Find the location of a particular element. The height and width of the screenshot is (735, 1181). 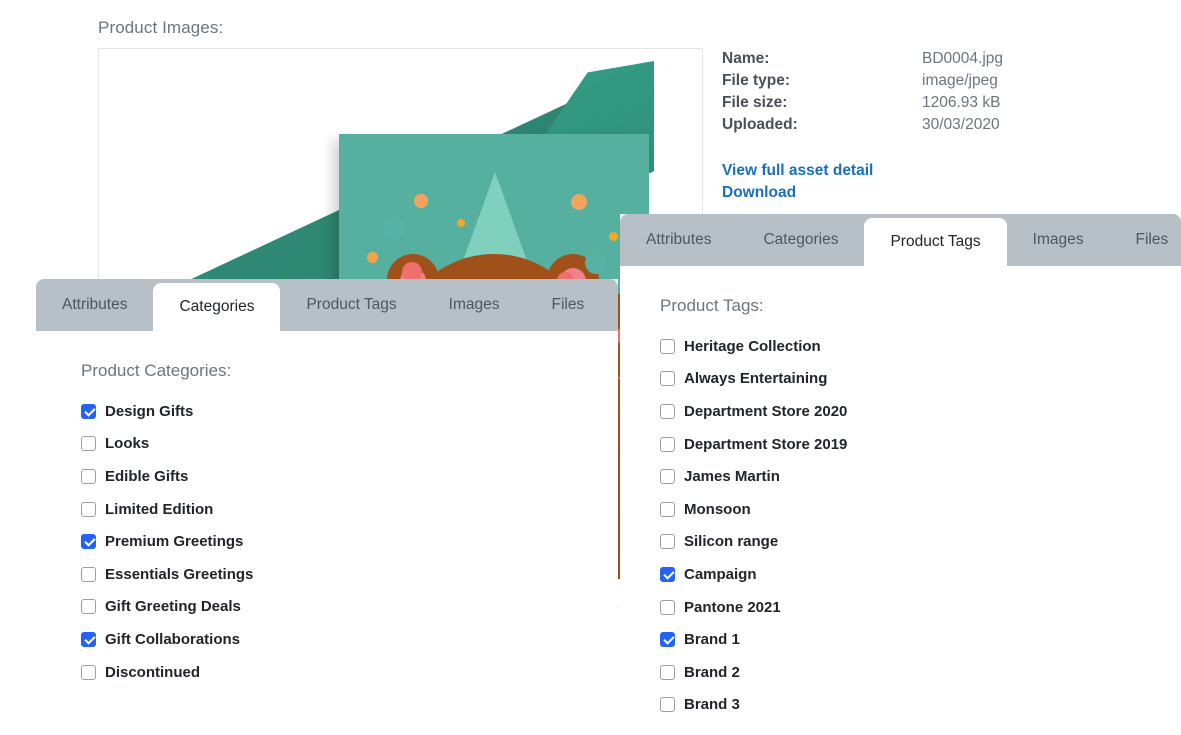

checkbox-pantone-2021 is located at coordinates (667, 607).